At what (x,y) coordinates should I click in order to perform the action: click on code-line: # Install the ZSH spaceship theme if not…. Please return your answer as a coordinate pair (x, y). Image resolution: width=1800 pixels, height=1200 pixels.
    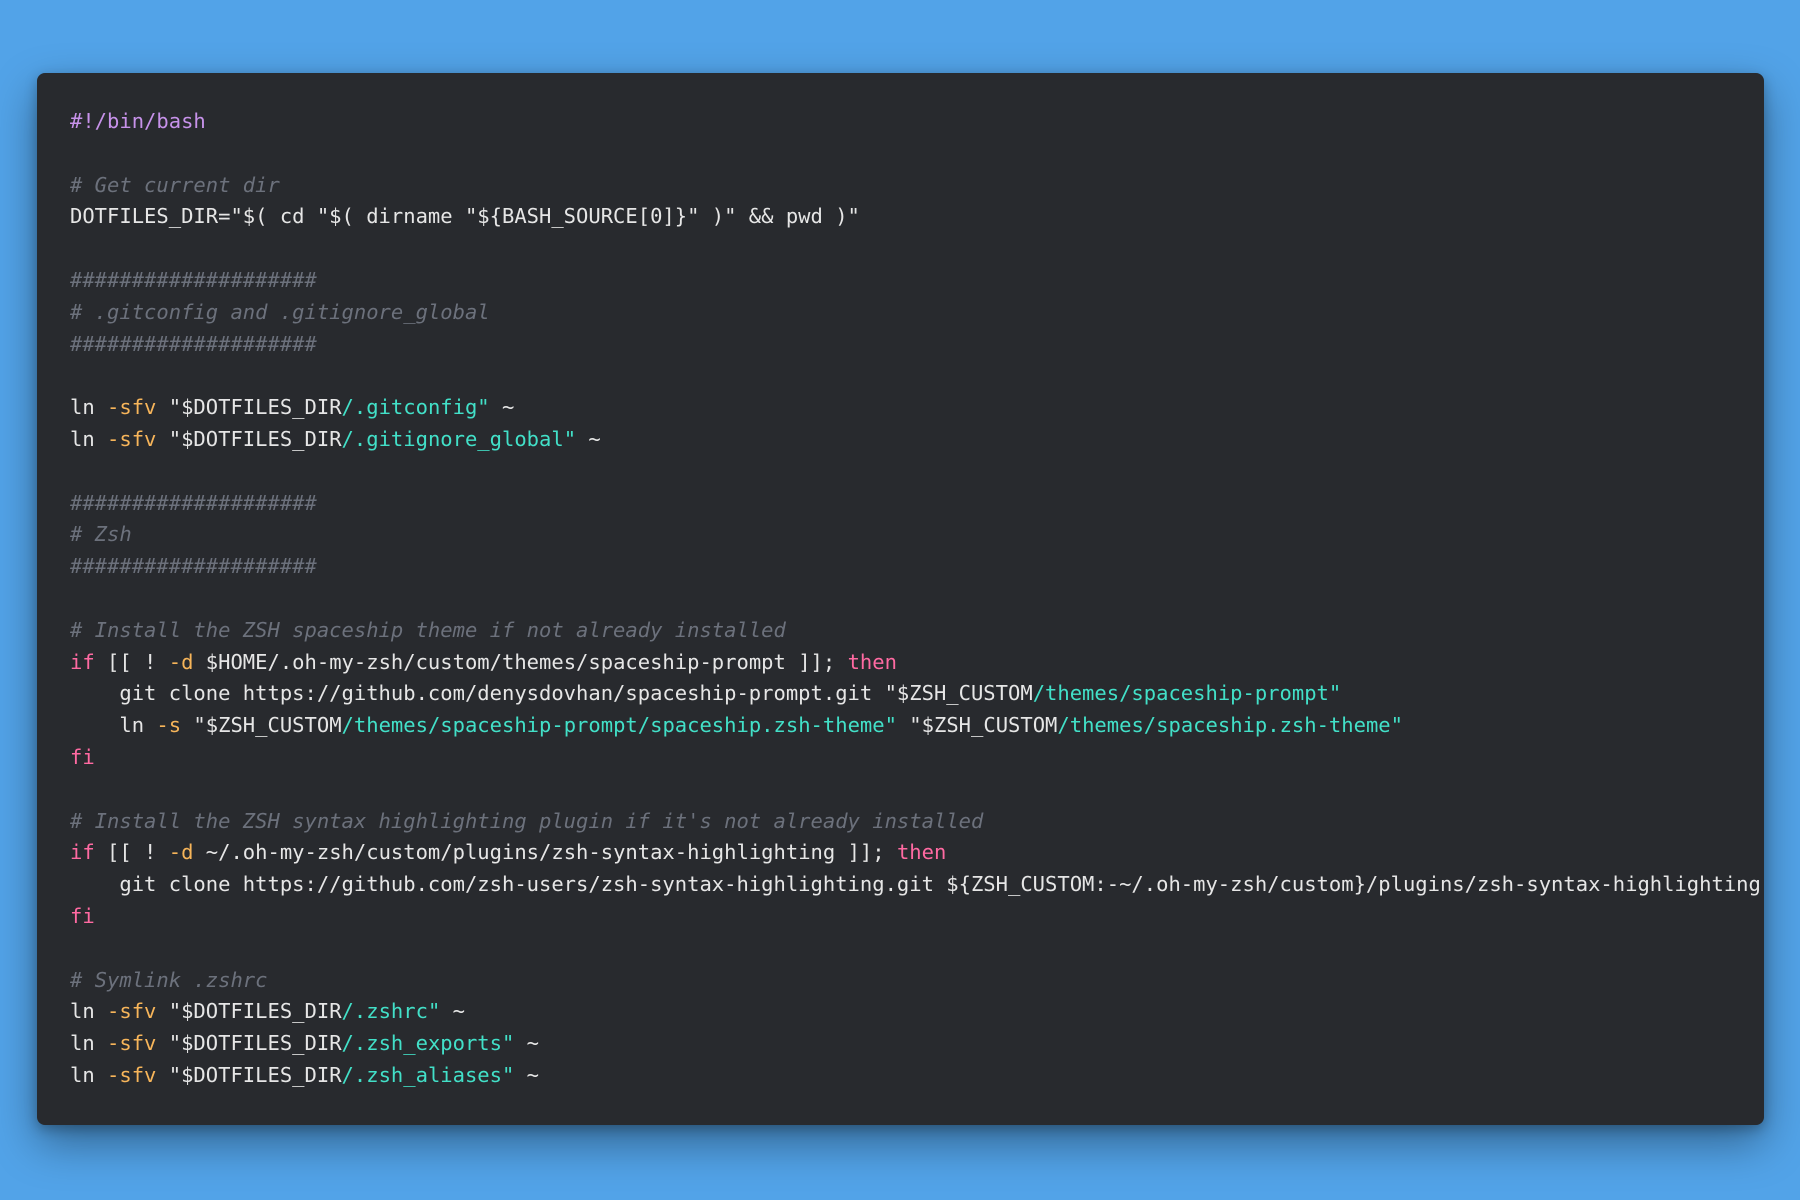
    Looking at the image, I should click on (915, 631).